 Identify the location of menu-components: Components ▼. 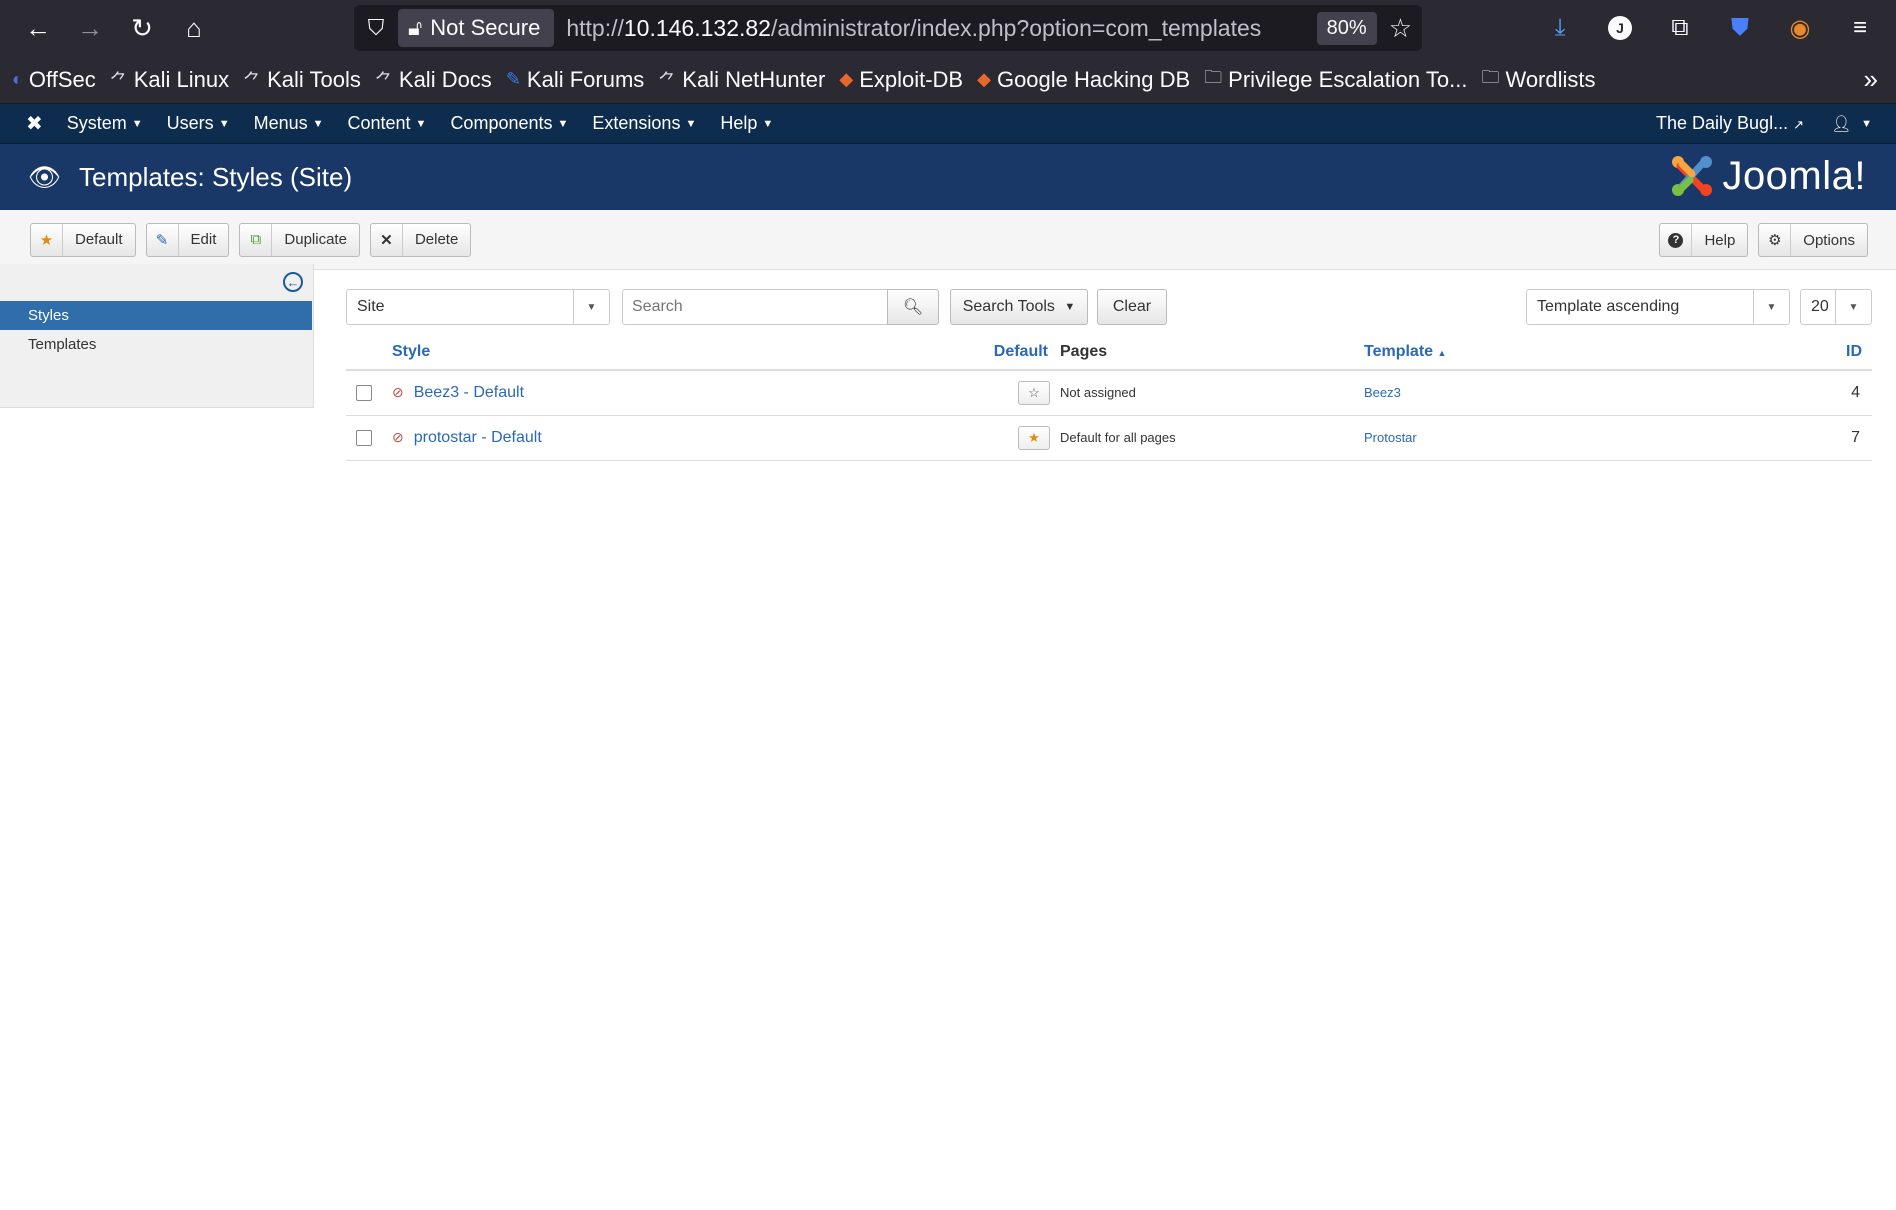
(509, 123).